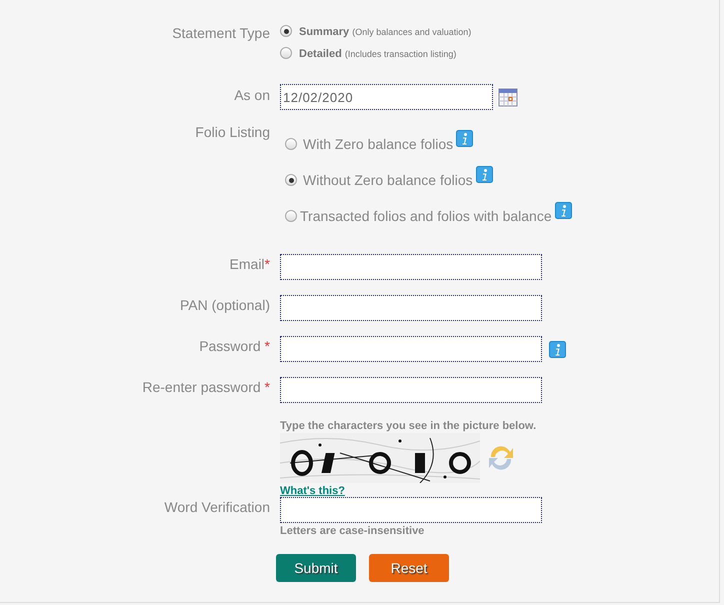 This screenshot has width=724, height=605. What do you see at coordinates (386, 97) in the screenshot?
I see `date-field: 12/02/2020` at bounding box center [386, 97].